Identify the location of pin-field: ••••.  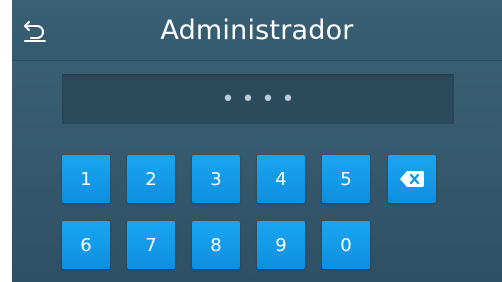
(258, 99).